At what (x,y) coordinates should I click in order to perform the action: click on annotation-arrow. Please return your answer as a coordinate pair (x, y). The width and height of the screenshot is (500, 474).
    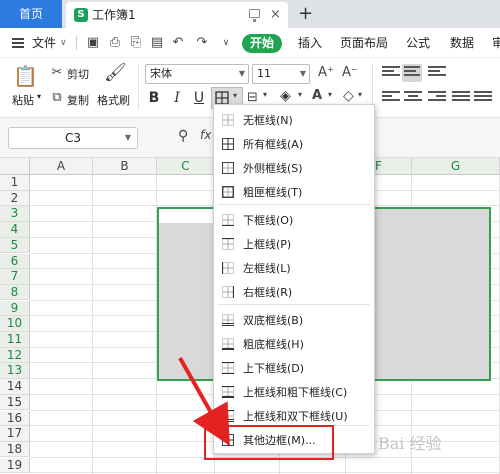
    Looking at the image, I should click on (204, 401).